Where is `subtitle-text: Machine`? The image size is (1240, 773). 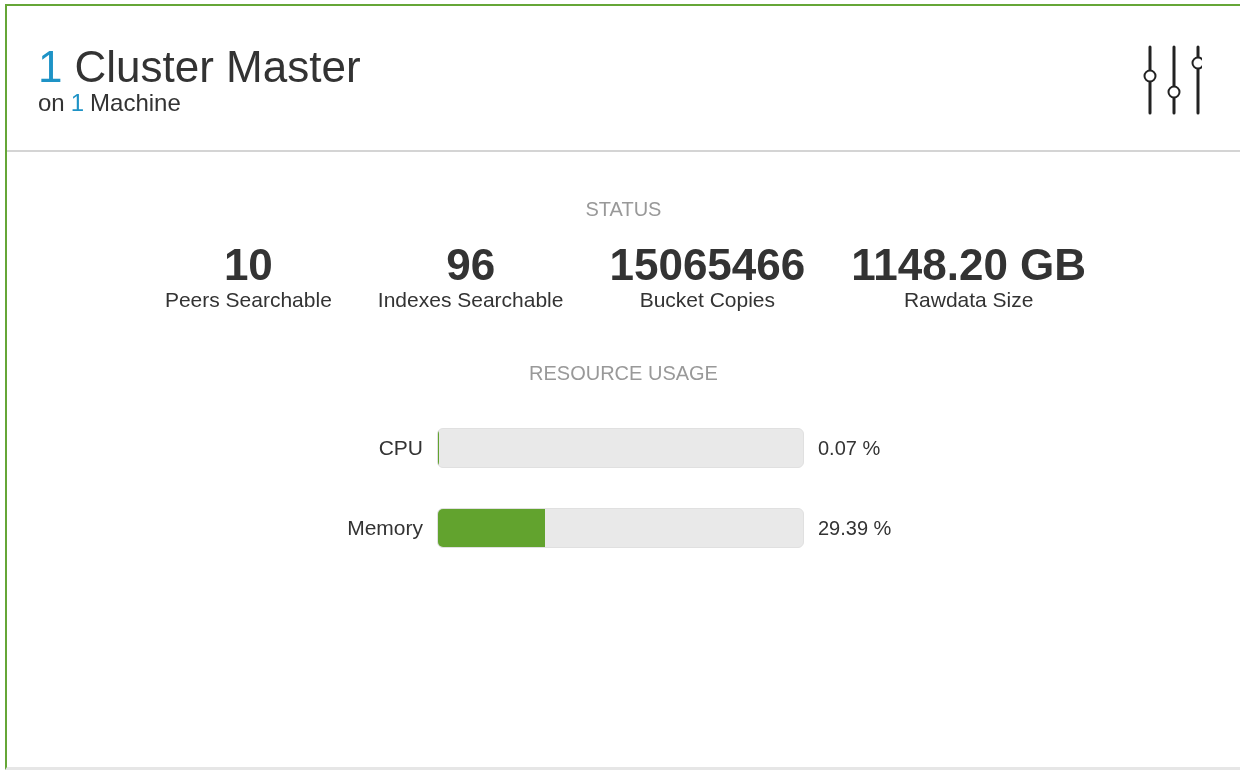 subtitle-text: Machine is located at coordinates (135, 103).